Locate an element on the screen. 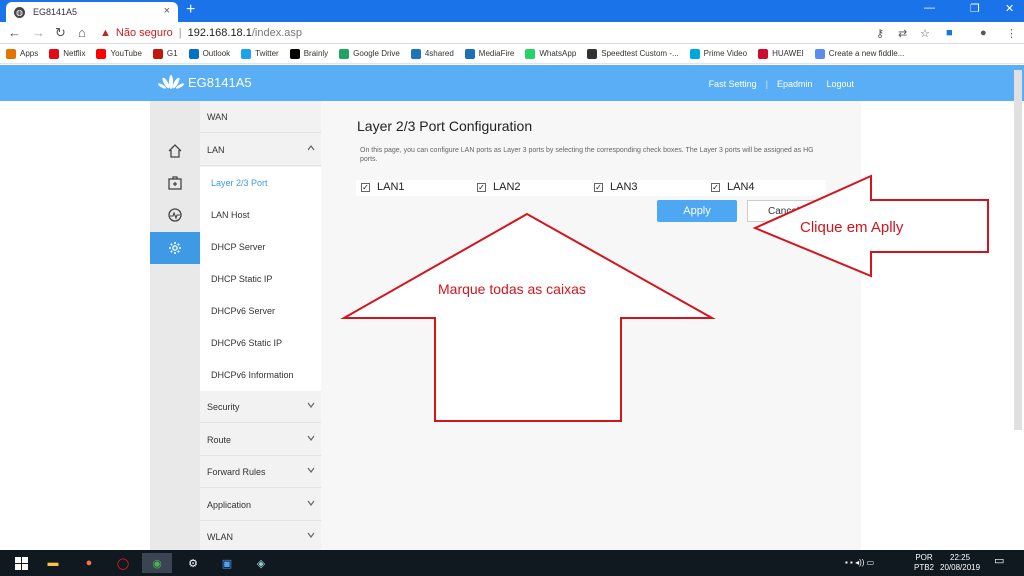 The image size is (1024, 576). control-panel-icon: ▣ is located at coordinates (227, 563).